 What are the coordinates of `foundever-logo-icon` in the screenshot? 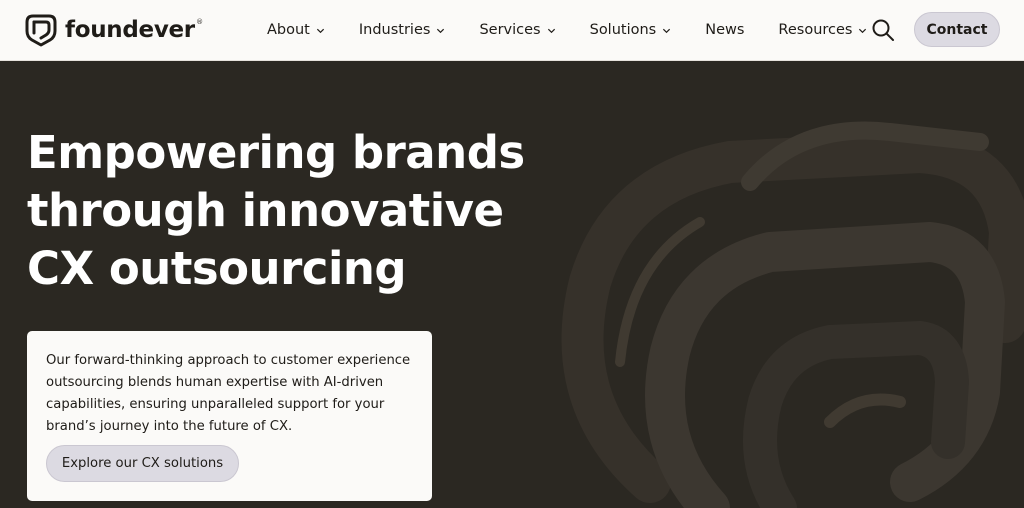 It's located at (41, 30).